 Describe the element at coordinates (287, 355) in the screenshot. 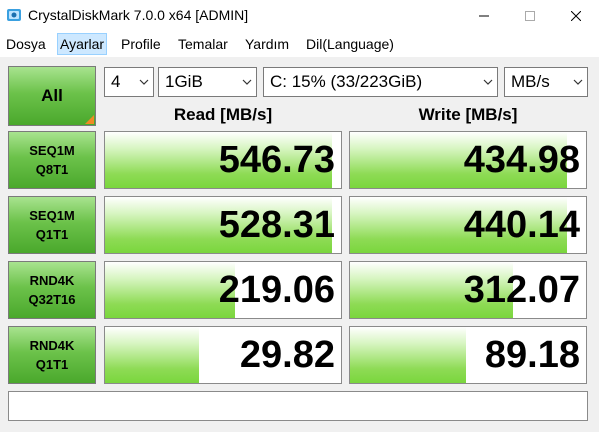

I see `read-value: 29.82` at that location.